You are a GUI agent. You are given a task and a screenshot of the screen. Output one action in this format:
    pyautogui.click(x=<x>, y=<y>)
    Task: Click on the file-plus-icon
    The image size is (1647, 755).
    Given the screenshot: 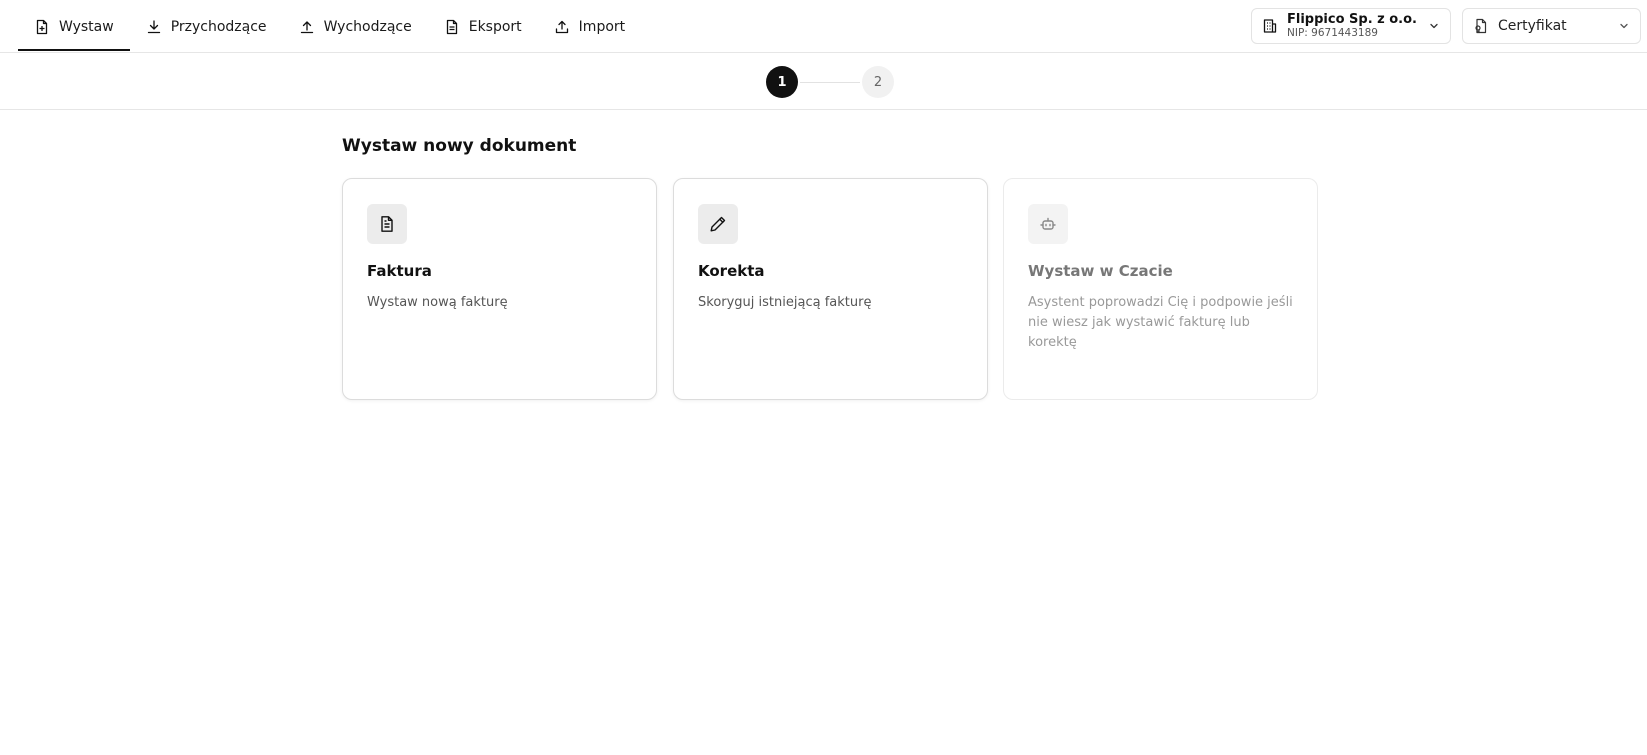 What is the action you would take?
    pyautogui.click(x=42, y=27)
    